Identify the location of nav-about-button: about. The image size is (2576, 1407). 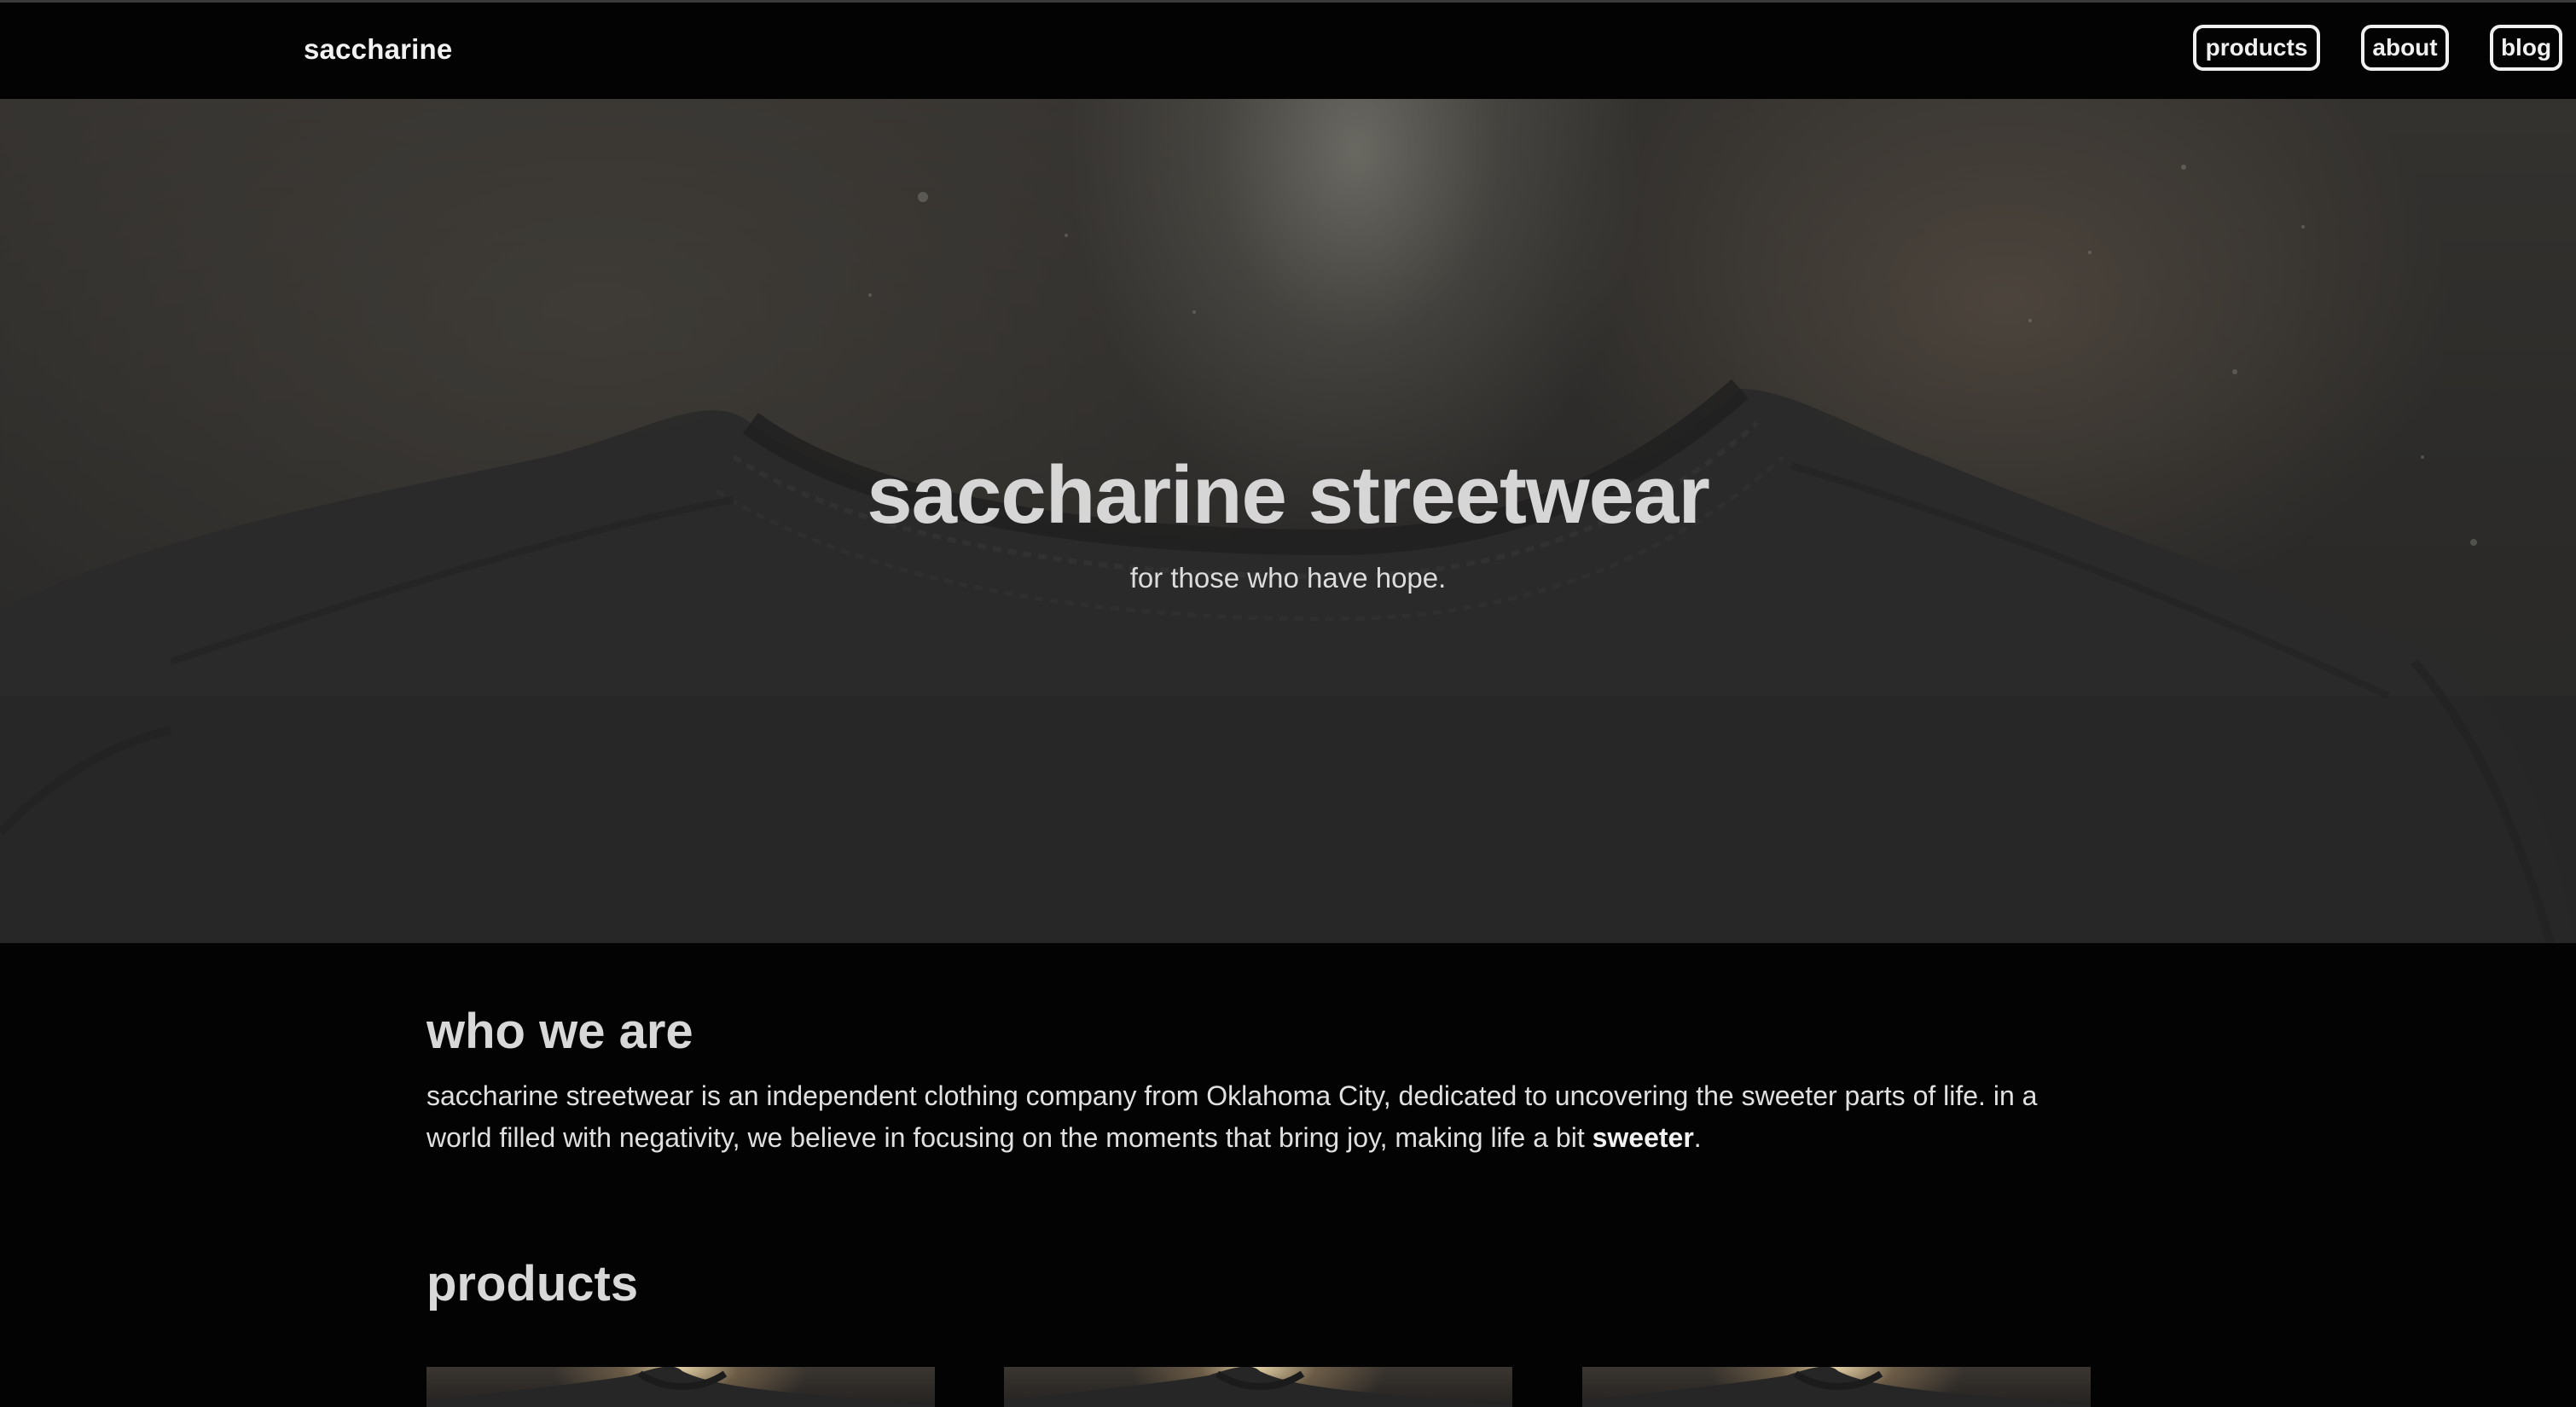
(2405, 48).